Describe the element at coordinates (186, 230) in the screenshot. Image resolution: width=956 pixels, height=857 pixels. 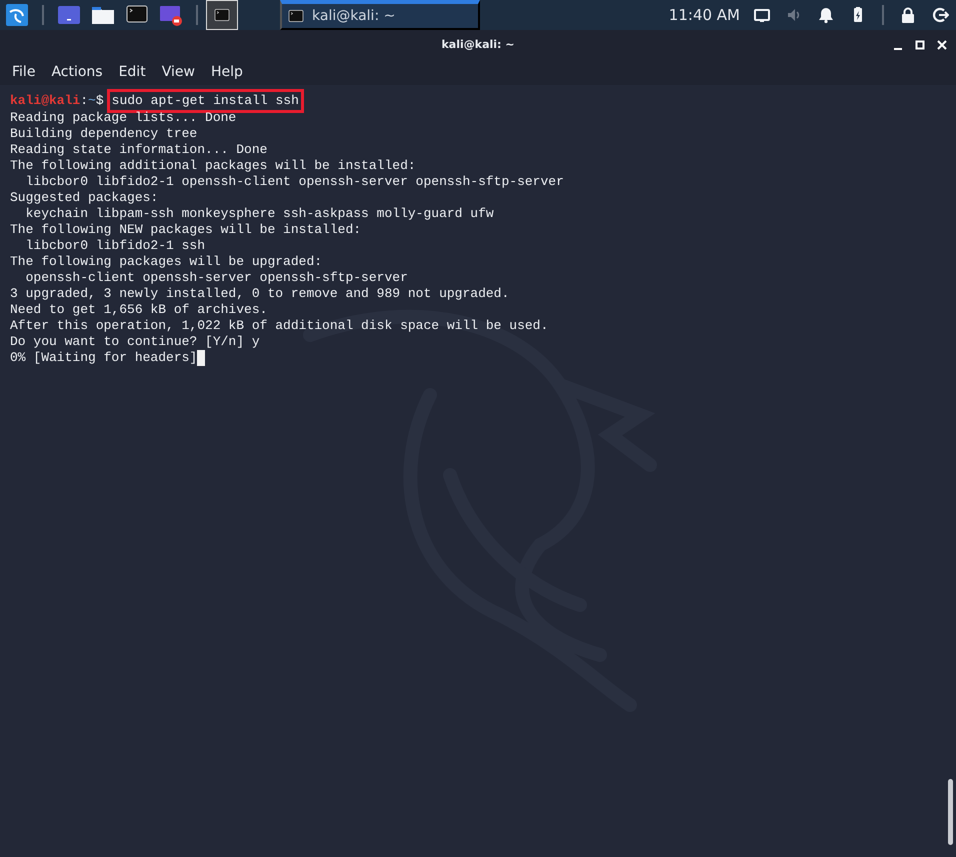
I see `terminal-line: The following NEW packages will be installed:` at that location.